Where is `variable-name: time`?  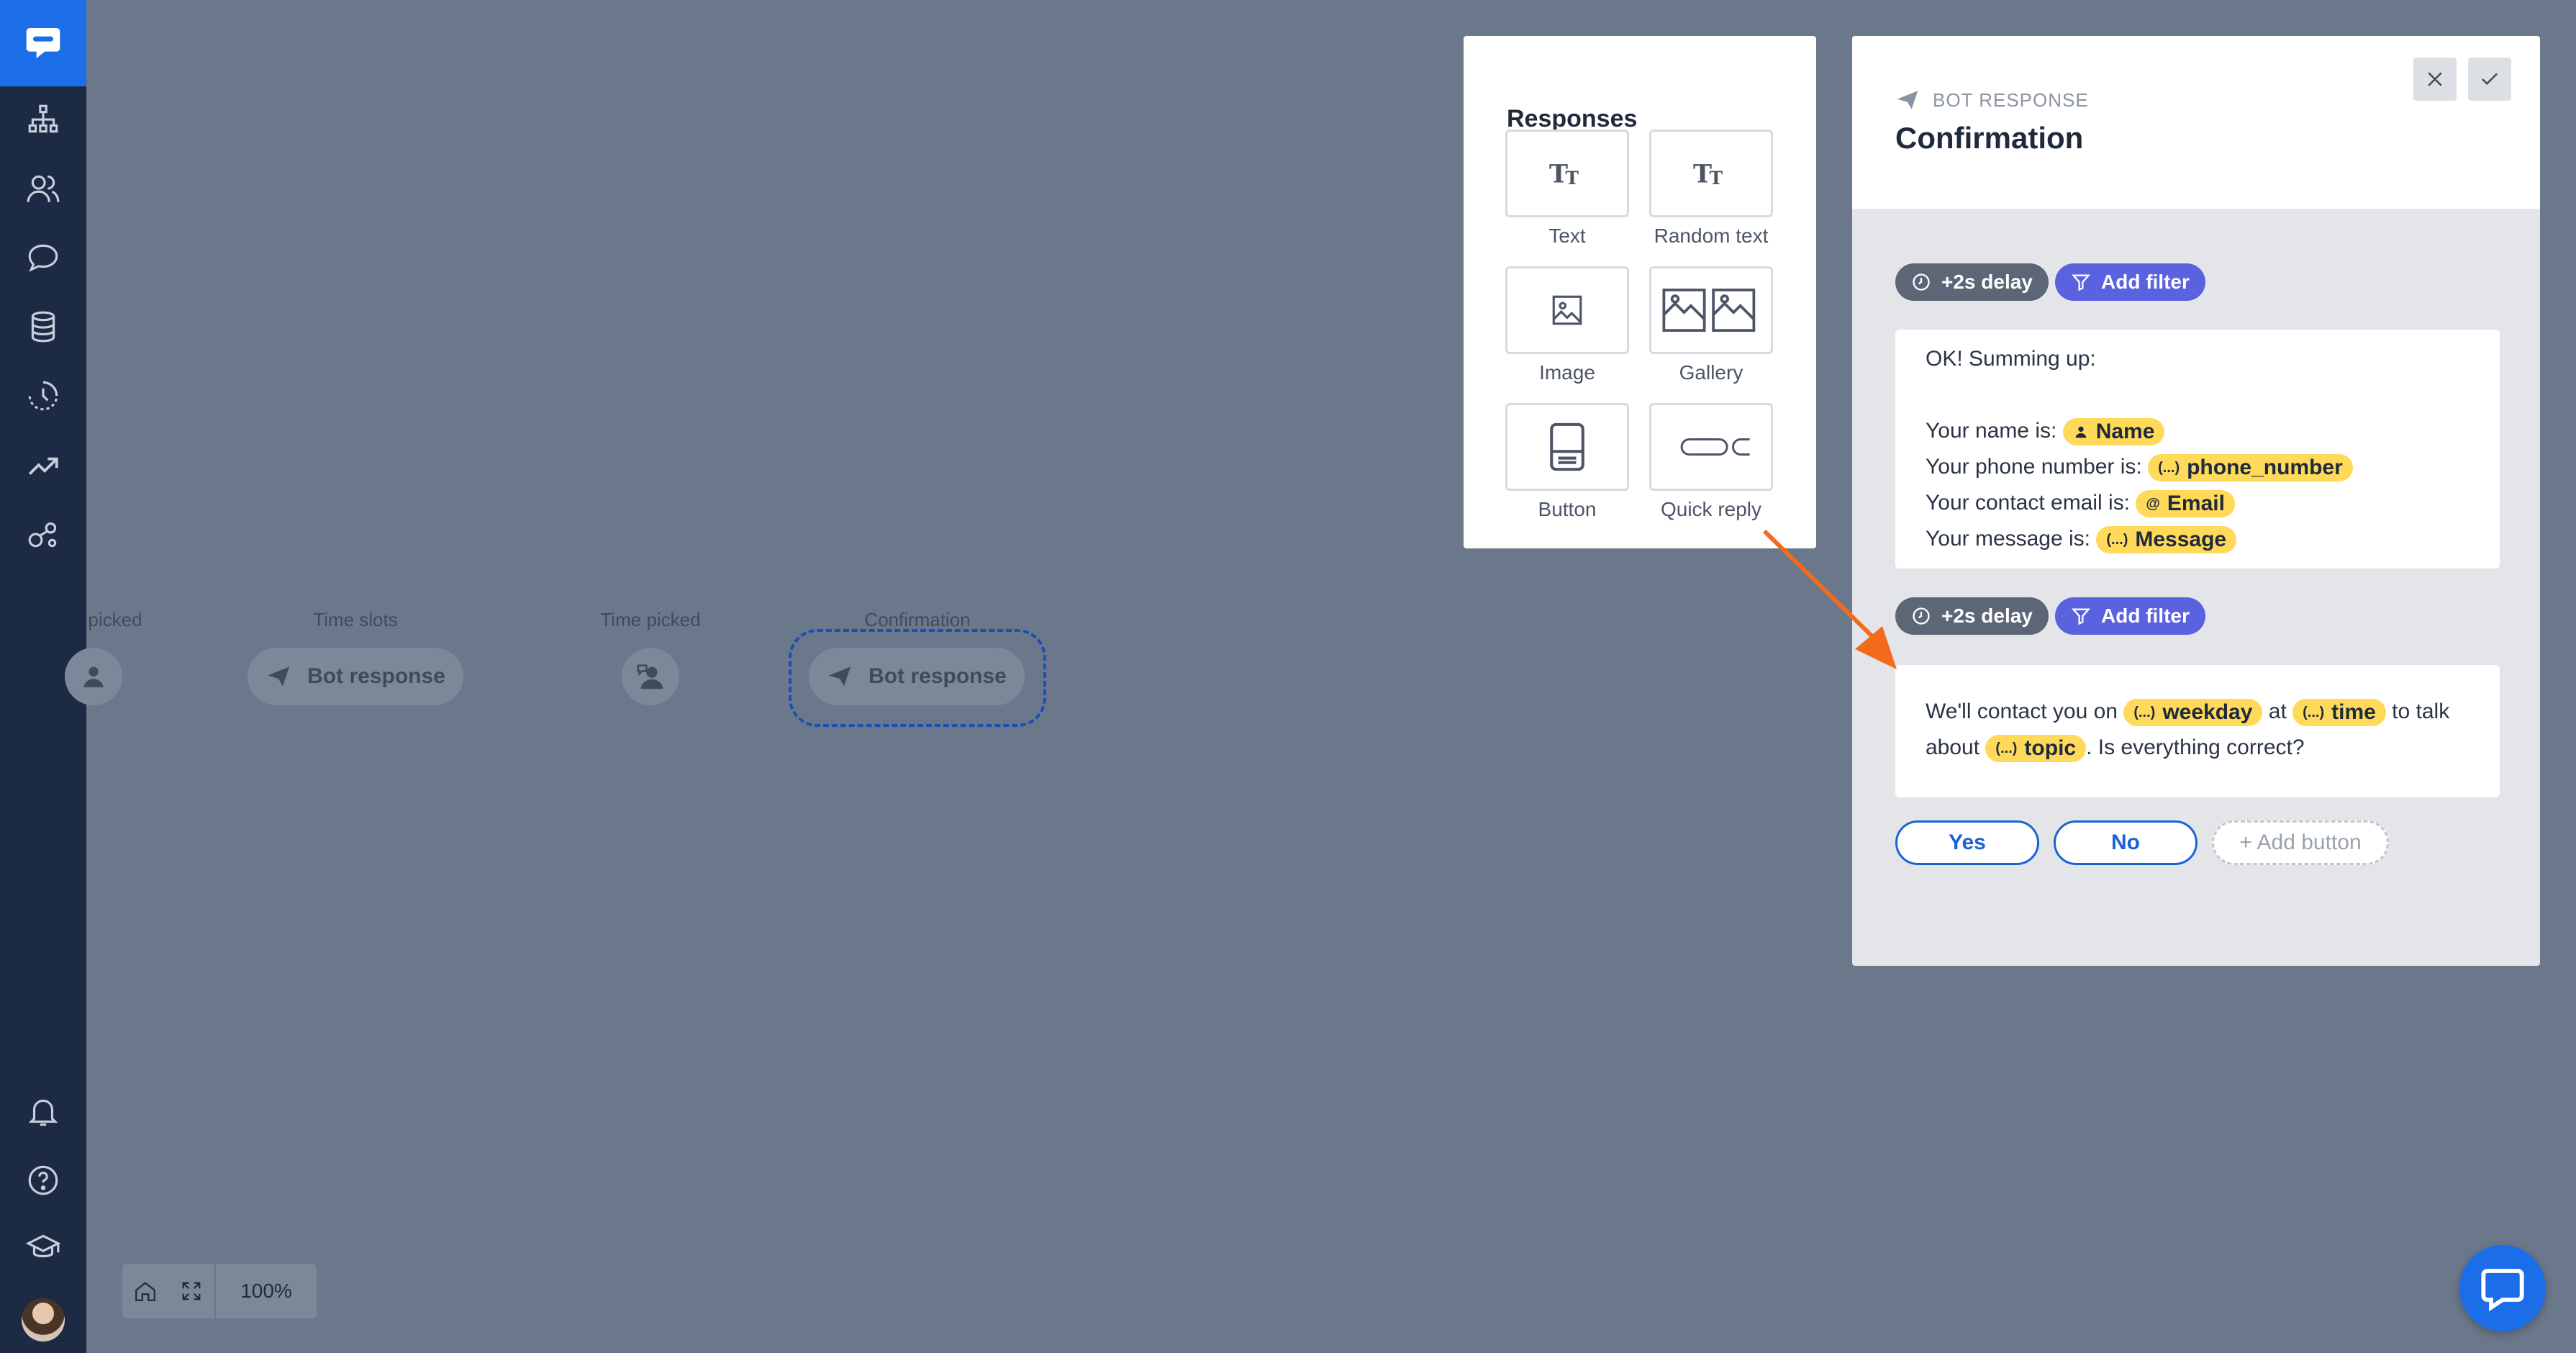 variable-name: time is located at coordinates (2353, 712).